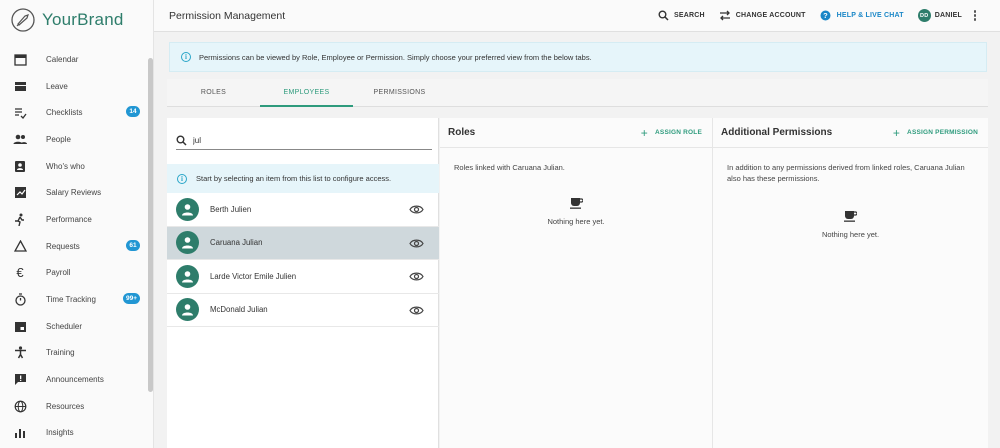 This screenshot has width=1000, height=448. What do you see at coordinates (870, 15) in the screenshot?
I see `help-label: HELP & LIVE CHAT` at bounding box center [870, 15].